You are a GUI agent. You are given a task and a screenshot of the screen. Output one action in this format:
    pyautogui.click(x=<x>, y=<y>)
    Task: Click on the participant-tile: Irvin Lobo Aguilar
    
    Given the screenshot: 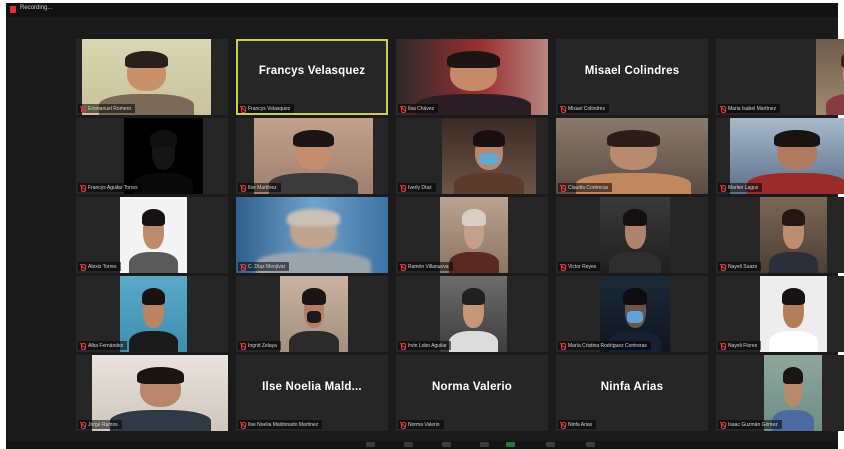 What is the action you would take?
    pyautogui.click(x=472, y=314)
    